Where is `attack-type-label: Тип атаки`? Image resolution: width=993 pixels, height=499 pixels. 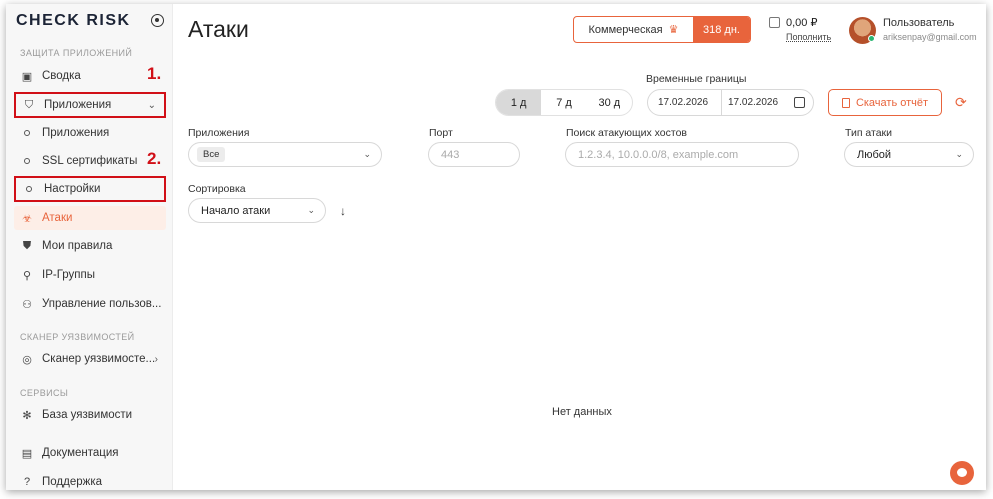
attack-type-label: Тип атаки is located at coordinates (869, 133).